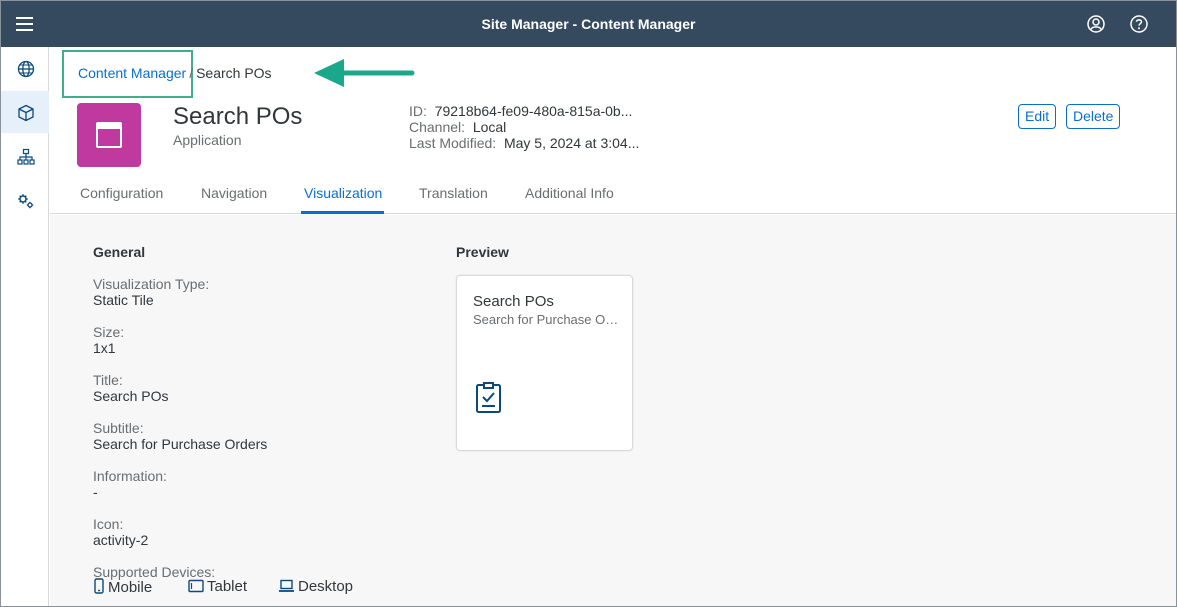 The width and height of the screenshot is (1177, 607). Describe the element at coordinates (1139, 24) in the screenshot. I see `help-icon` at that location.